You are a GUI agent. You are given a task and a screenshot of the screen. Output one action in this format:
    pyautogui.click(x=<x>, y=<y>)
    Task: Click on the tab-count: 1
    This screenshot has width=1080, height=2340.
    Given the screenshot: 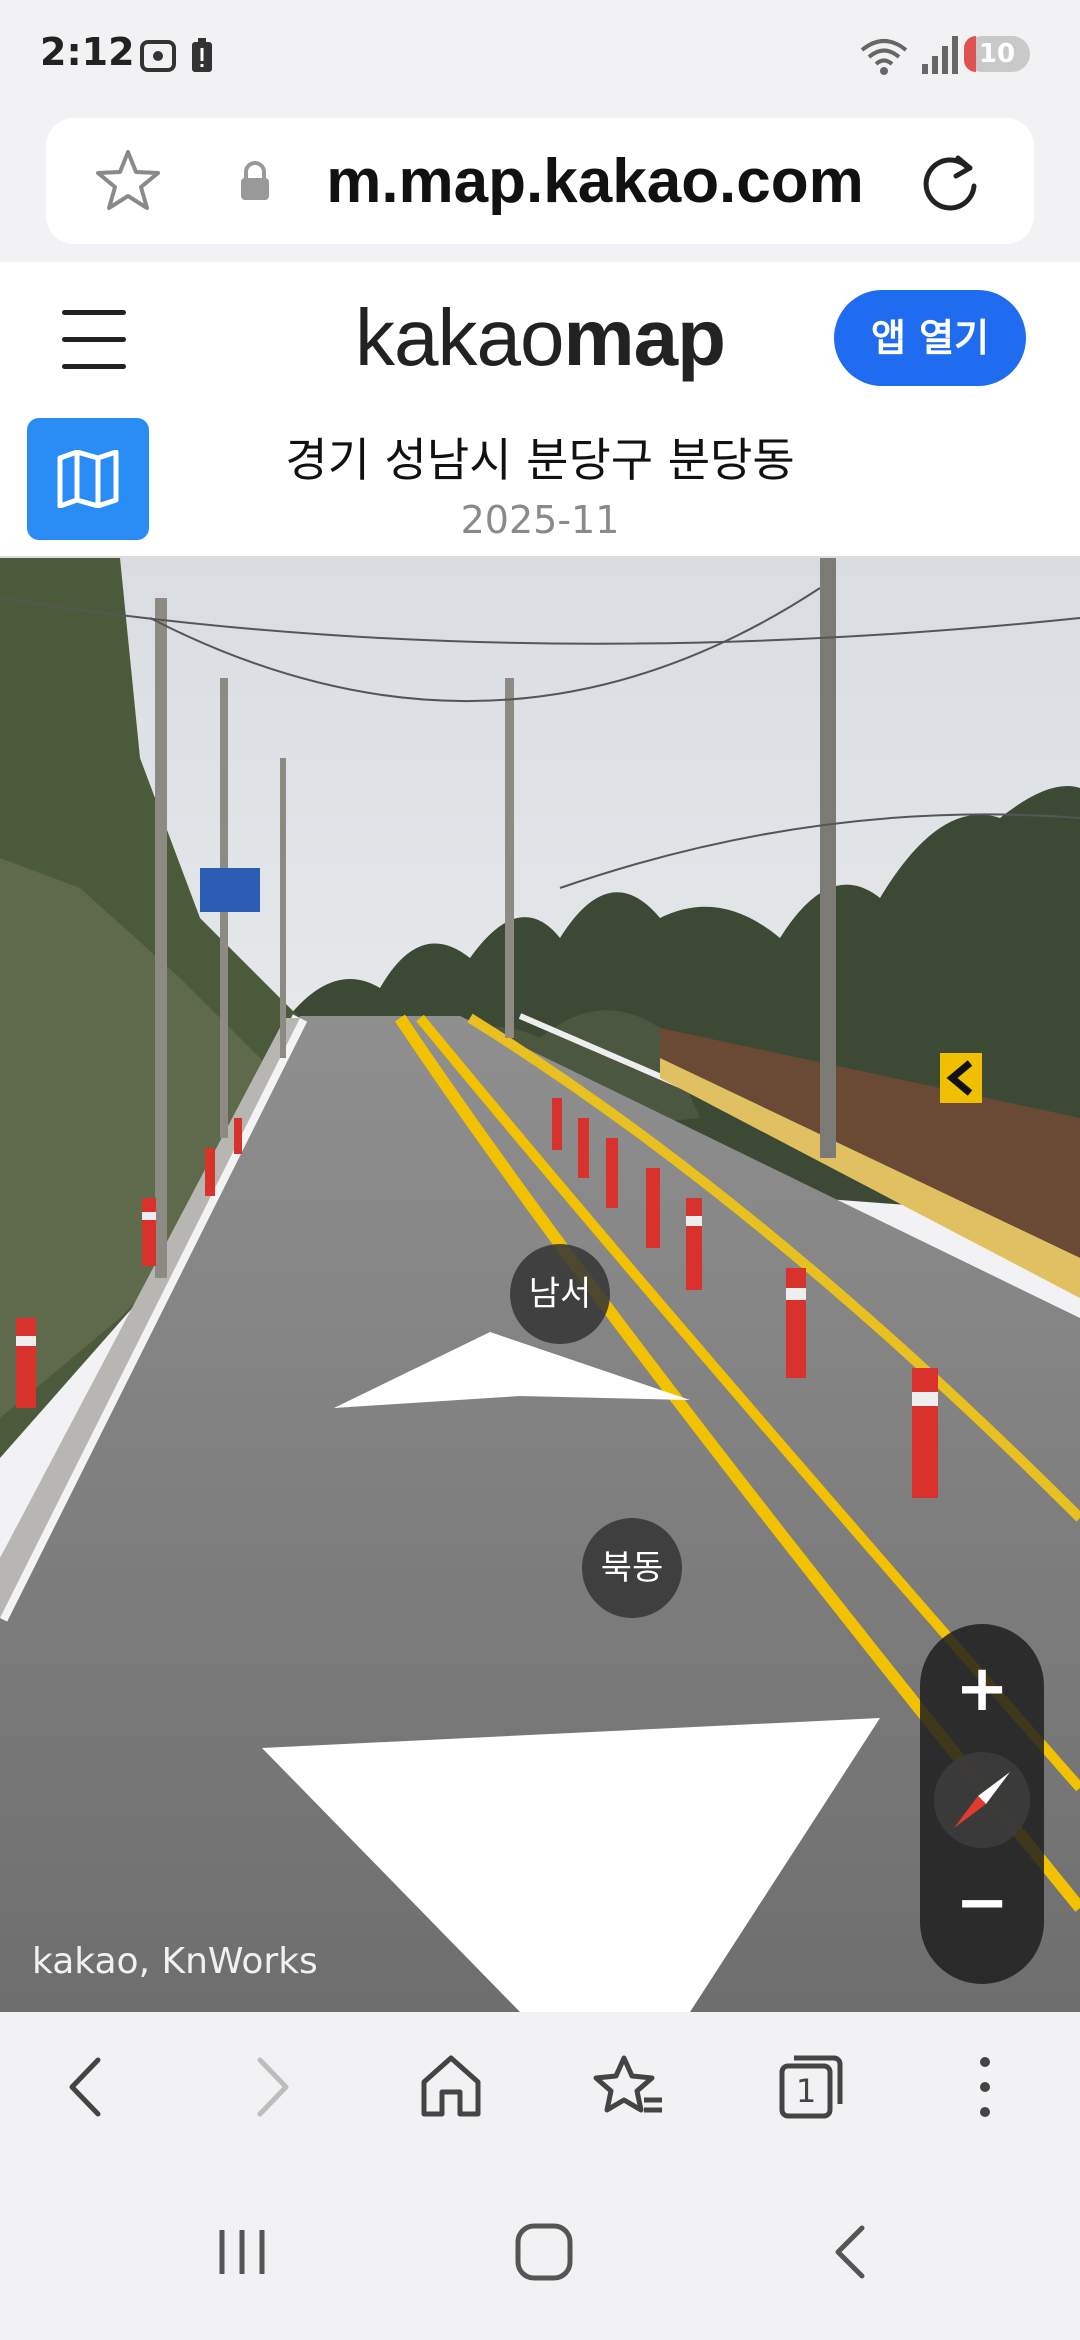 What is the action you would take?
    pyautogui.click(x=806, y=2091)
    